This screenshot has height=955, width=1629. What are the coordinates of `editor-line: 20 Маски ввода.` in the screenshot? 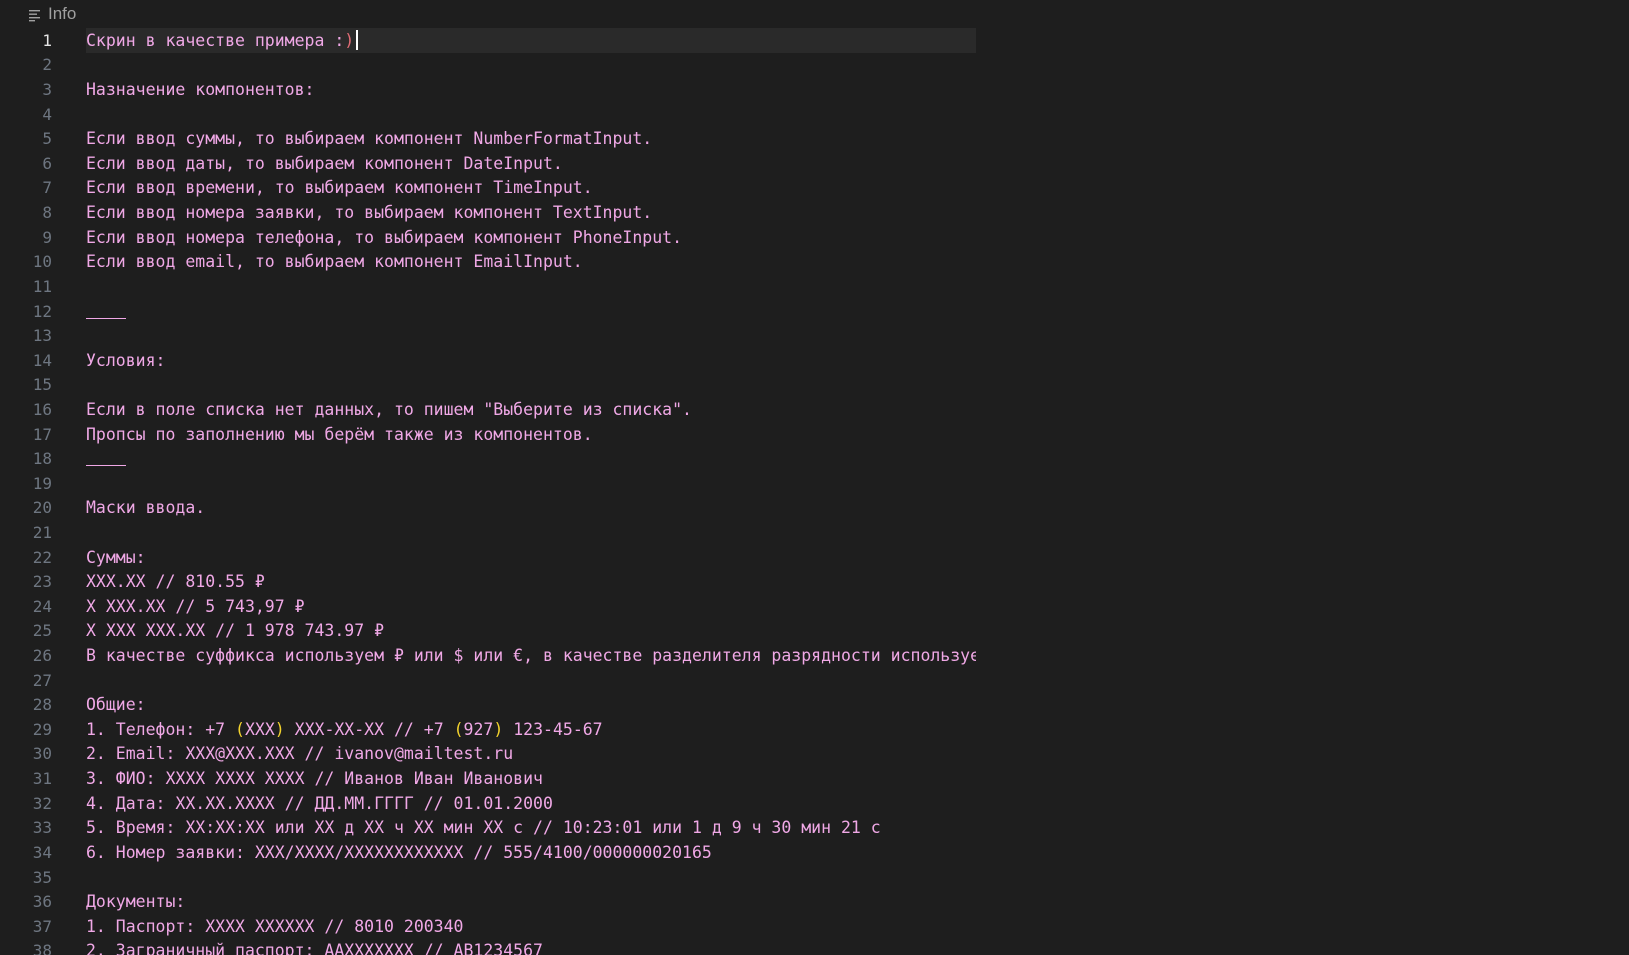 It's located at (814, 508).